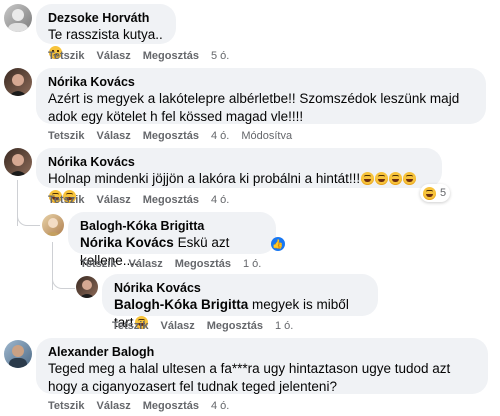 The width and height of the screenshot is (500, 416). I want to click on comment-text: Te rasszista kutya.., so click(105, 34).